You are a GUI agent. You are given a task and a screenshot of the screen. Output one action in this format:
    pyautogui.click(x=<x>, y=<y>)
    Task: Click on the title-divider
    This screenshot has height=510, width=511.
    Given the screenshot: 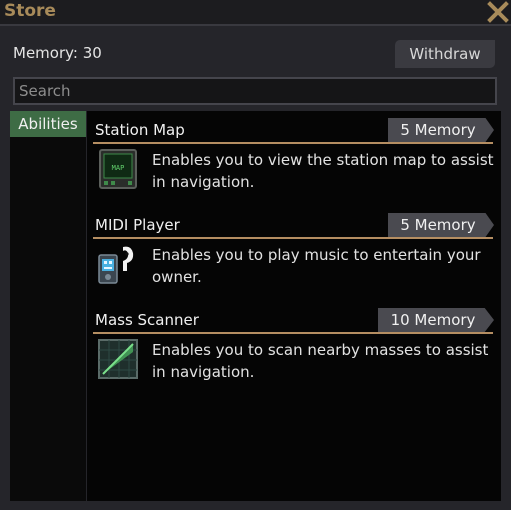 What is the action you would take?
    pyautogui.click(x=255, y=25)
    